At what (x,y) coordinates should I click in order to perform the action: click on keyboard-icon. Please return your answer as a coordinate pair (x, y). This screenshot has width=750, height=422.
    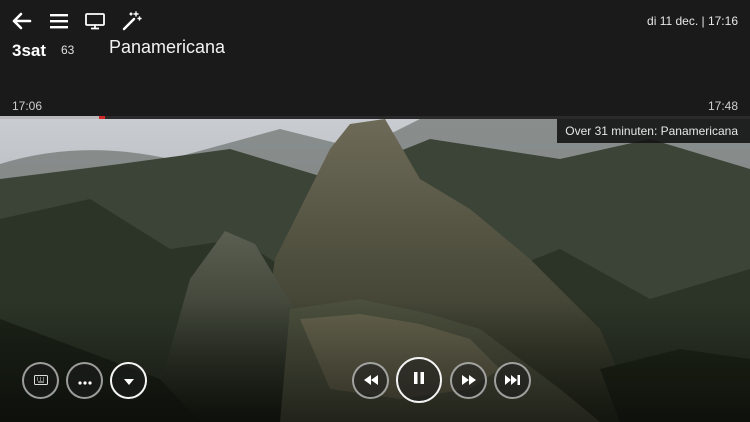
    Looking at the image, I should click on (40, 381).